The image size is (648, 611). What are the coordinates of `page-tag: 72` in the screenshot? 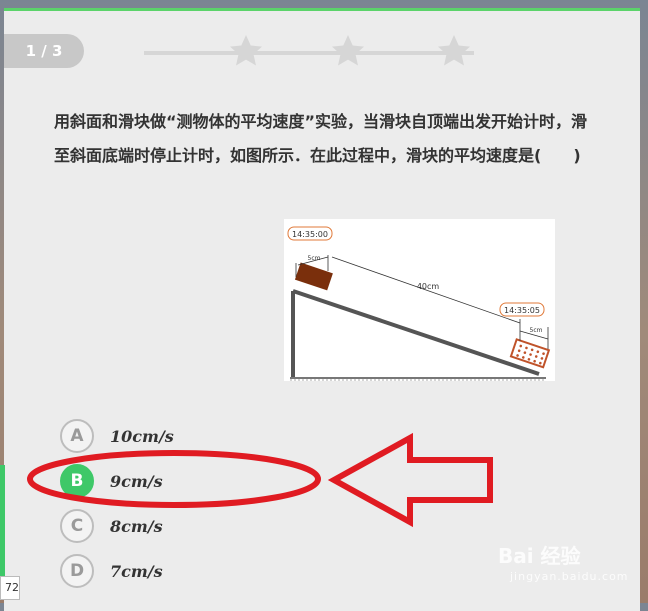 It's located at (10, 588).